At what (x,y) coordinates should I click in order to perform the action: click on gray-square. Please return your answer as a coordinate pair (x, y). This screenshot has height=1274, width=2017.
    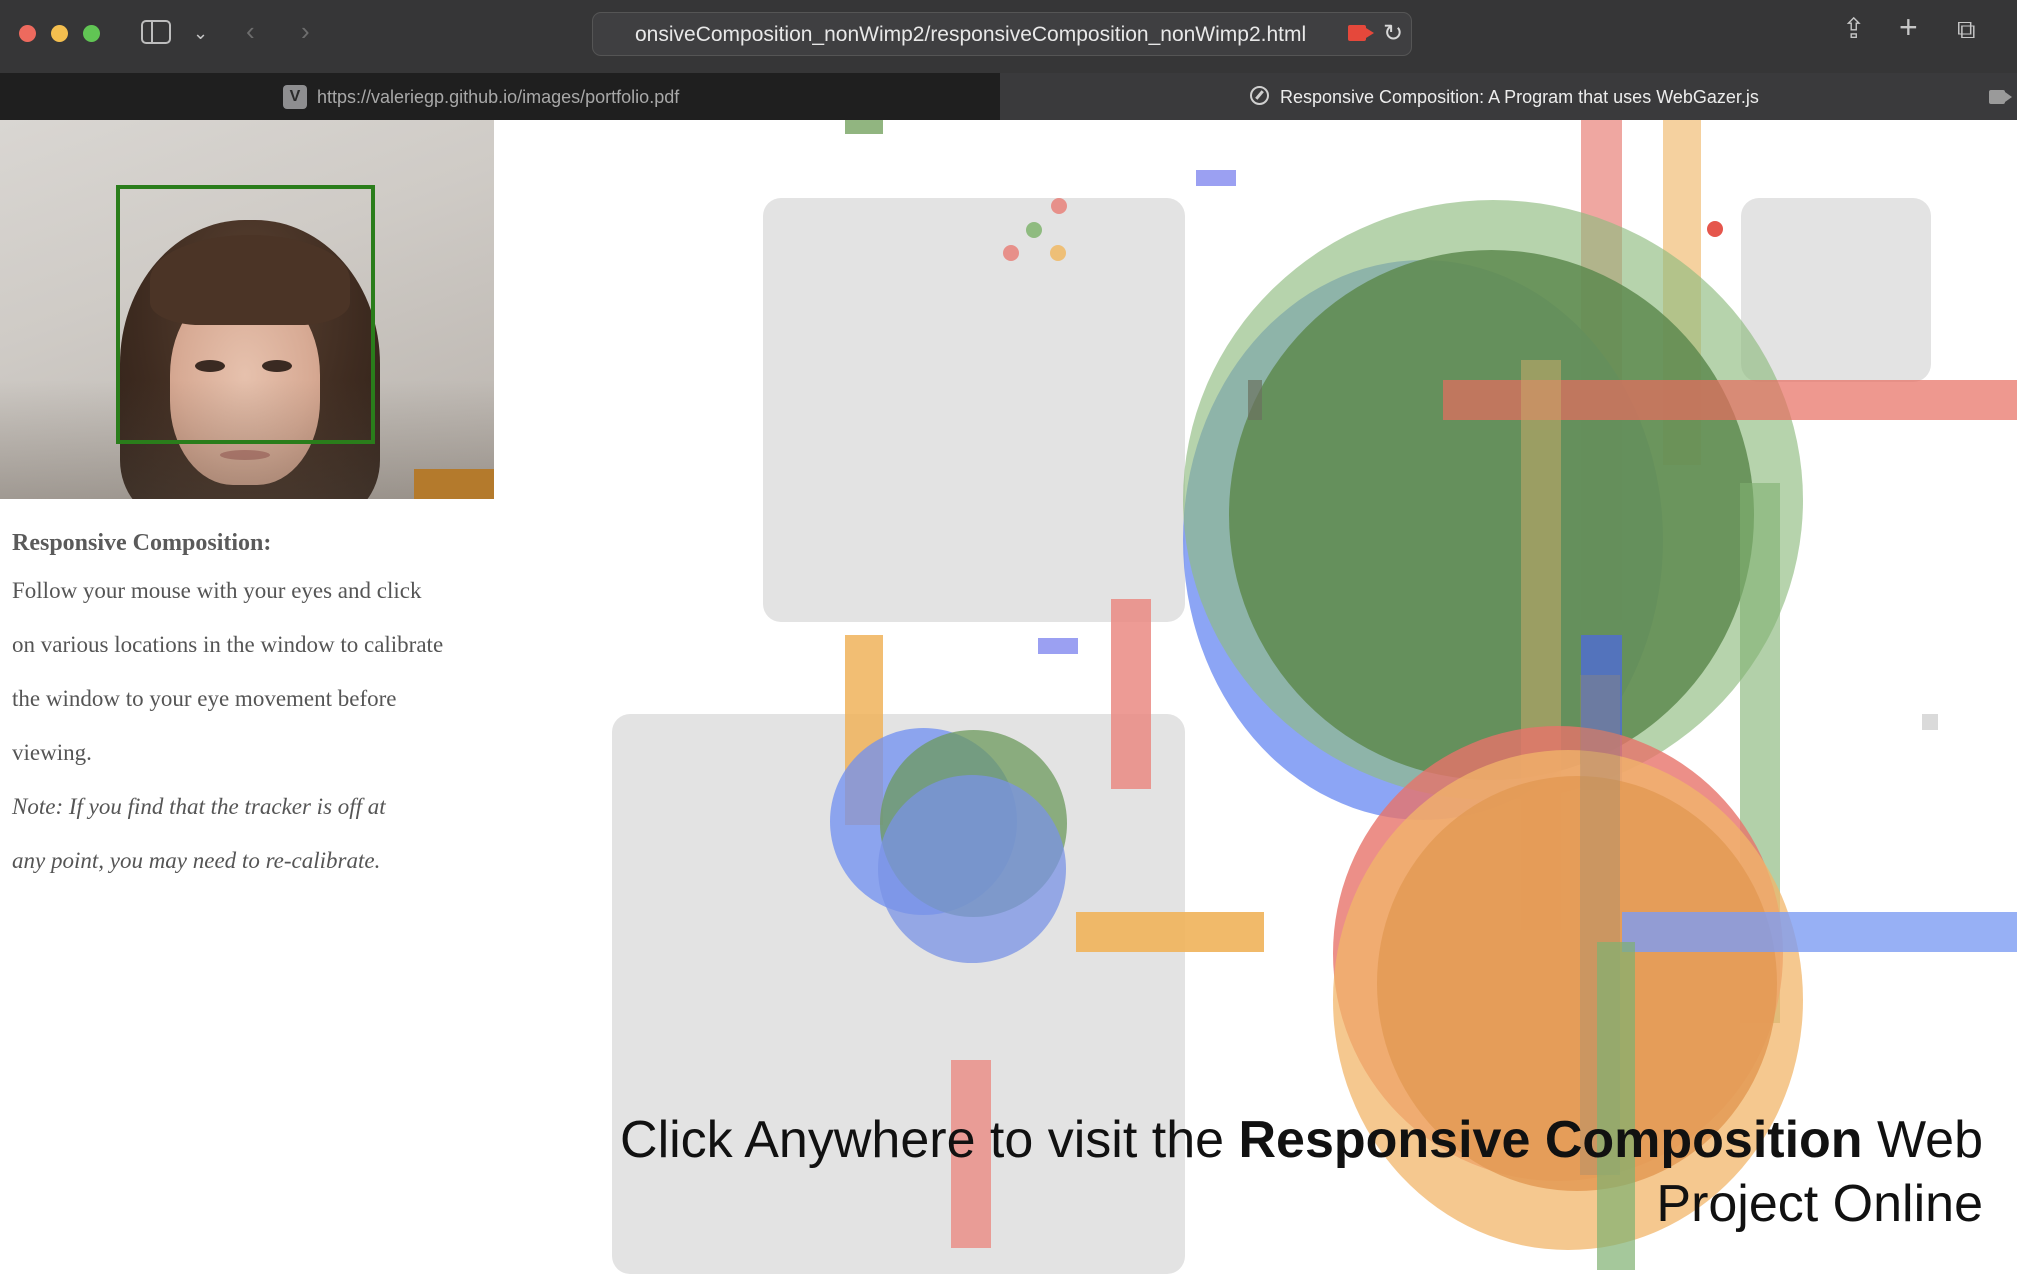
    Looking at the image, I should click on (1930, 722).